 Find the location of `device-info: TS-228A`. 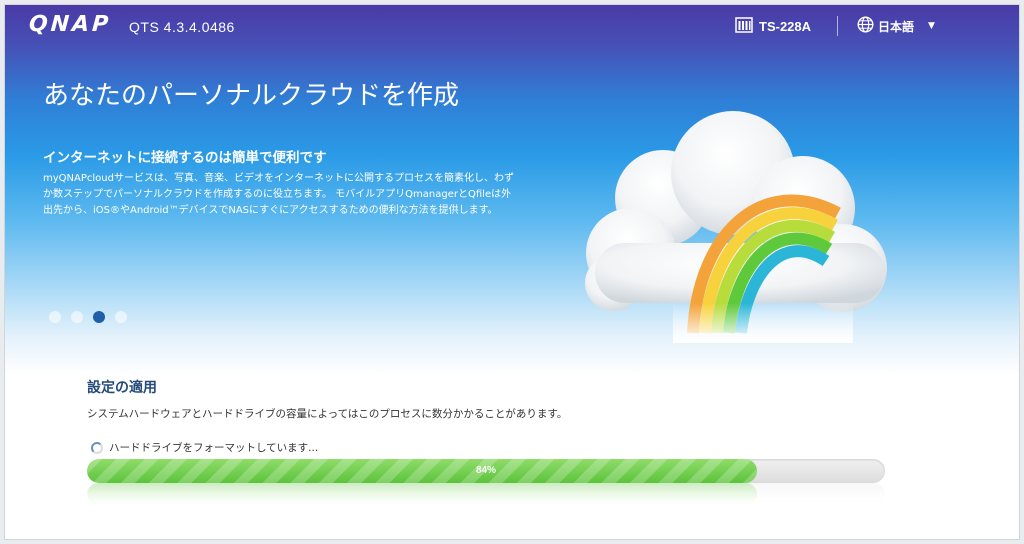

device-info: TS-228A is located at coordinates (773, 26).